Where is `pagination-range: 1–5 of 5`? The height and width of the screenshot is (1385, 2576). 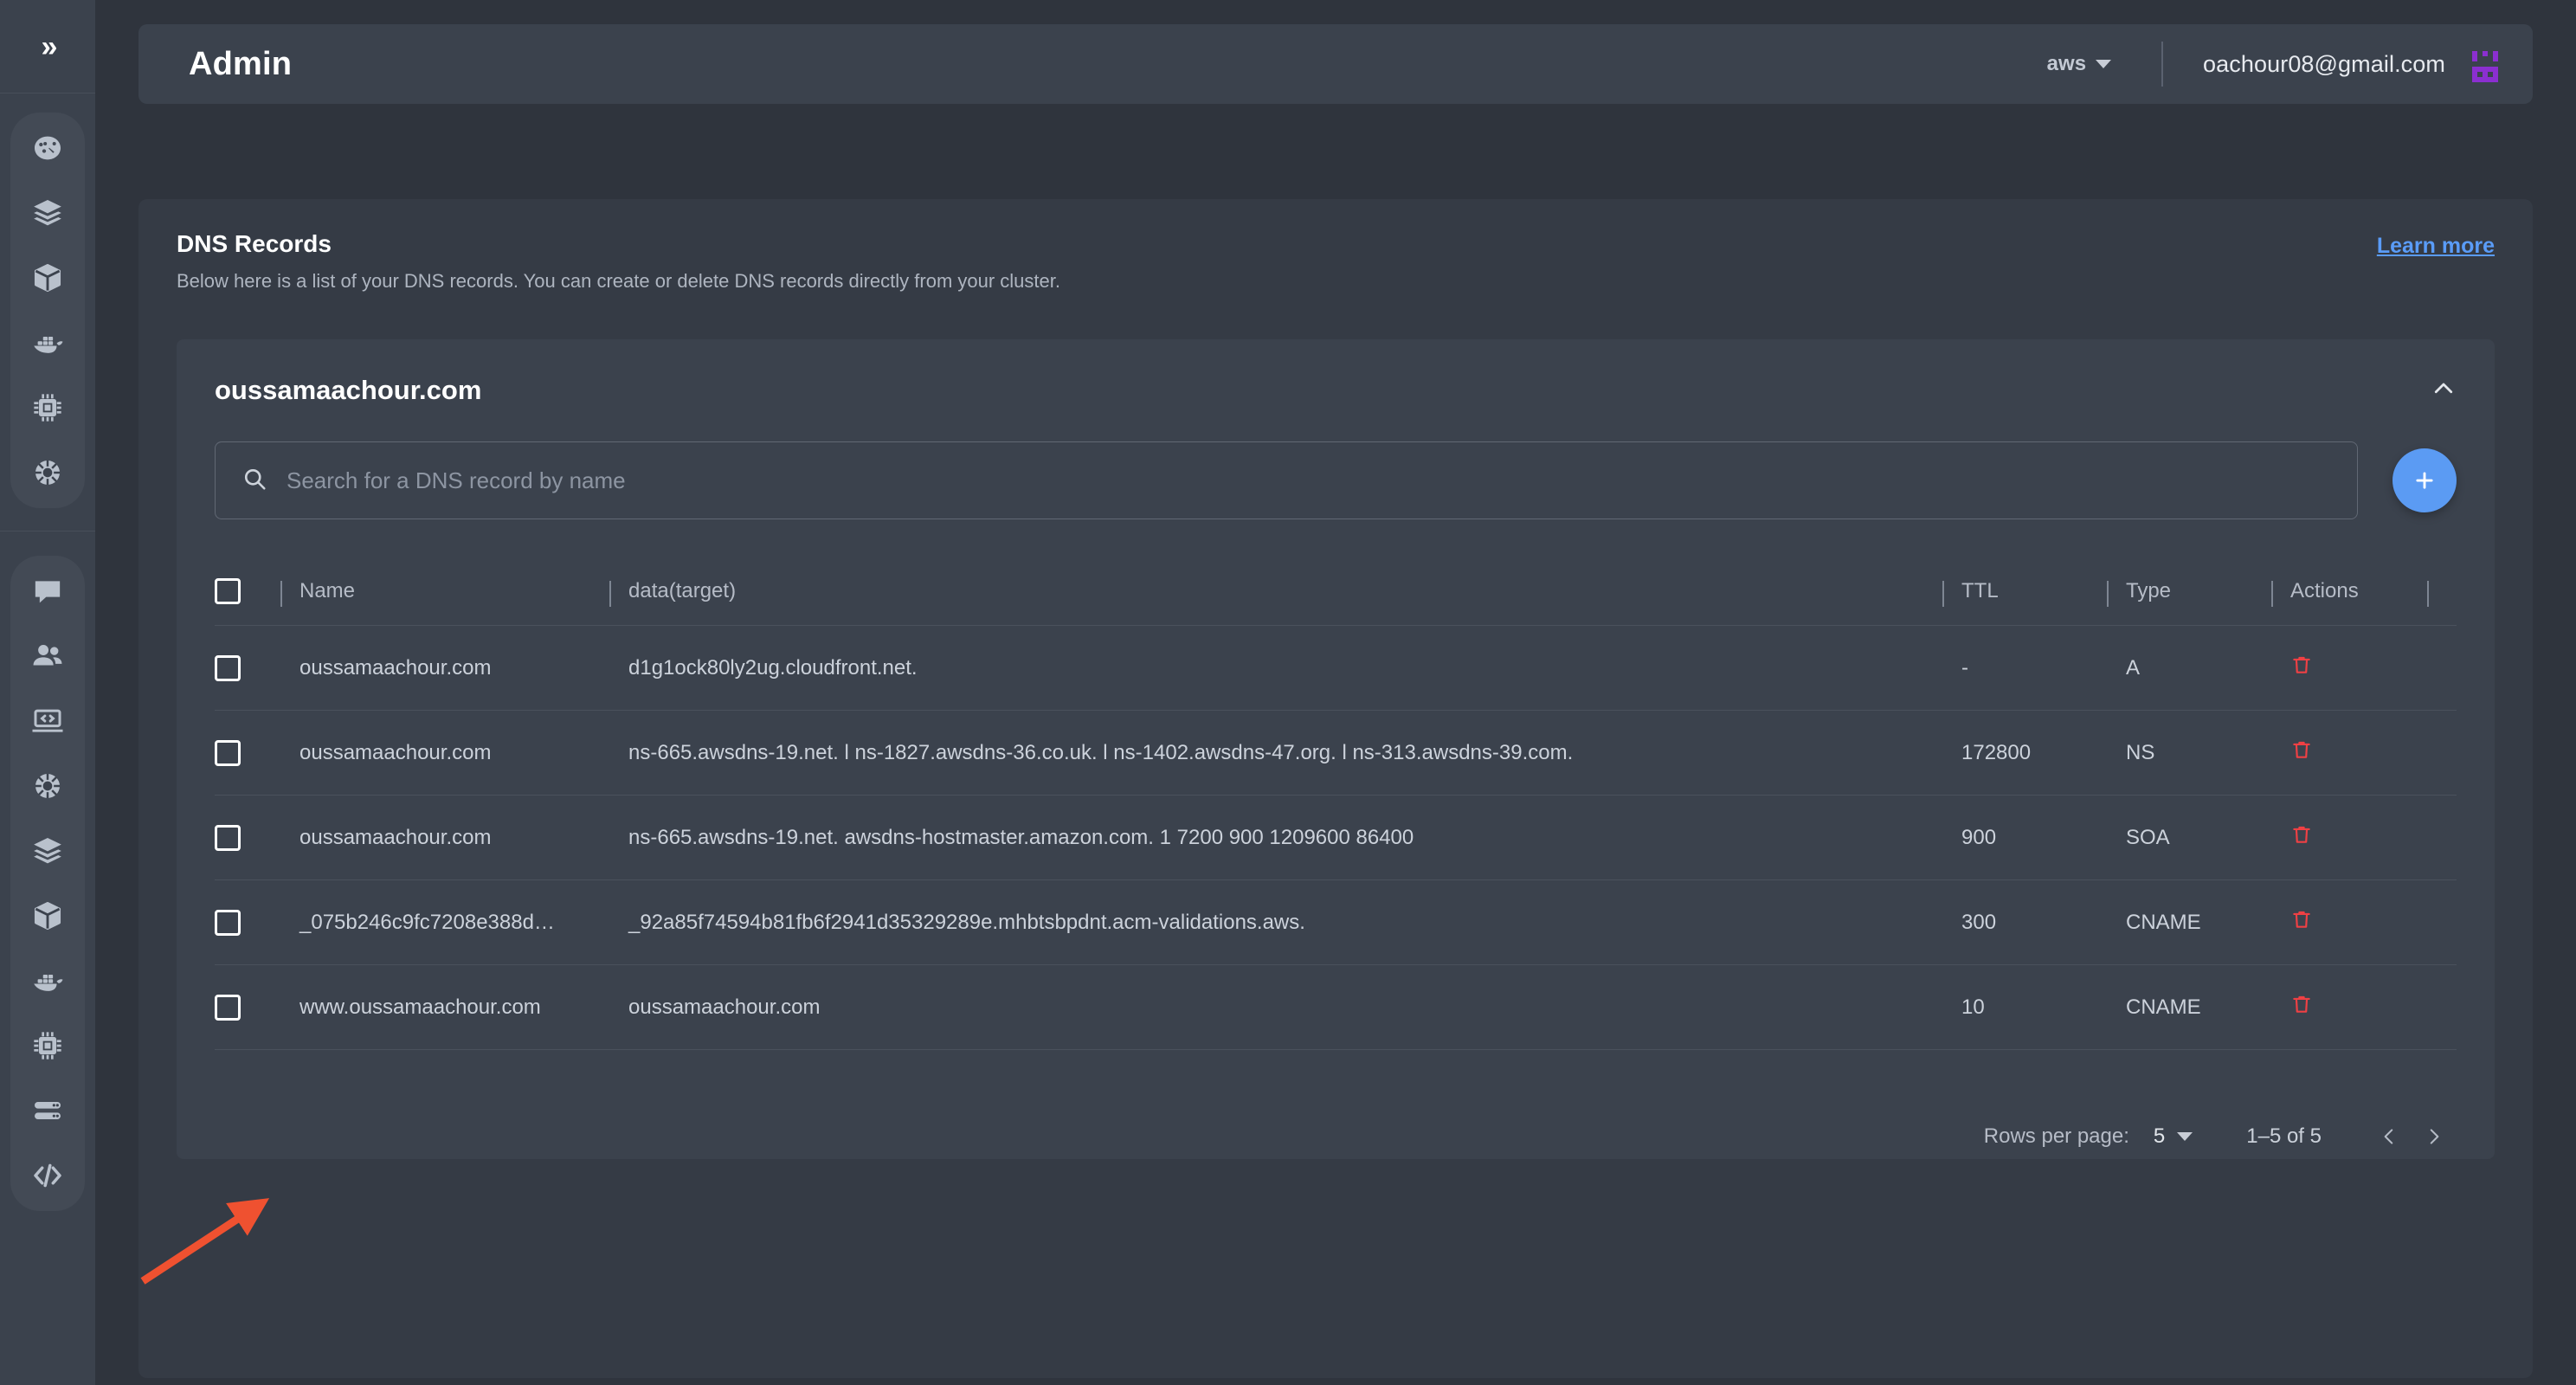
pagination-range: 1–5 of 5 is located at coordinates (2284, 1136).